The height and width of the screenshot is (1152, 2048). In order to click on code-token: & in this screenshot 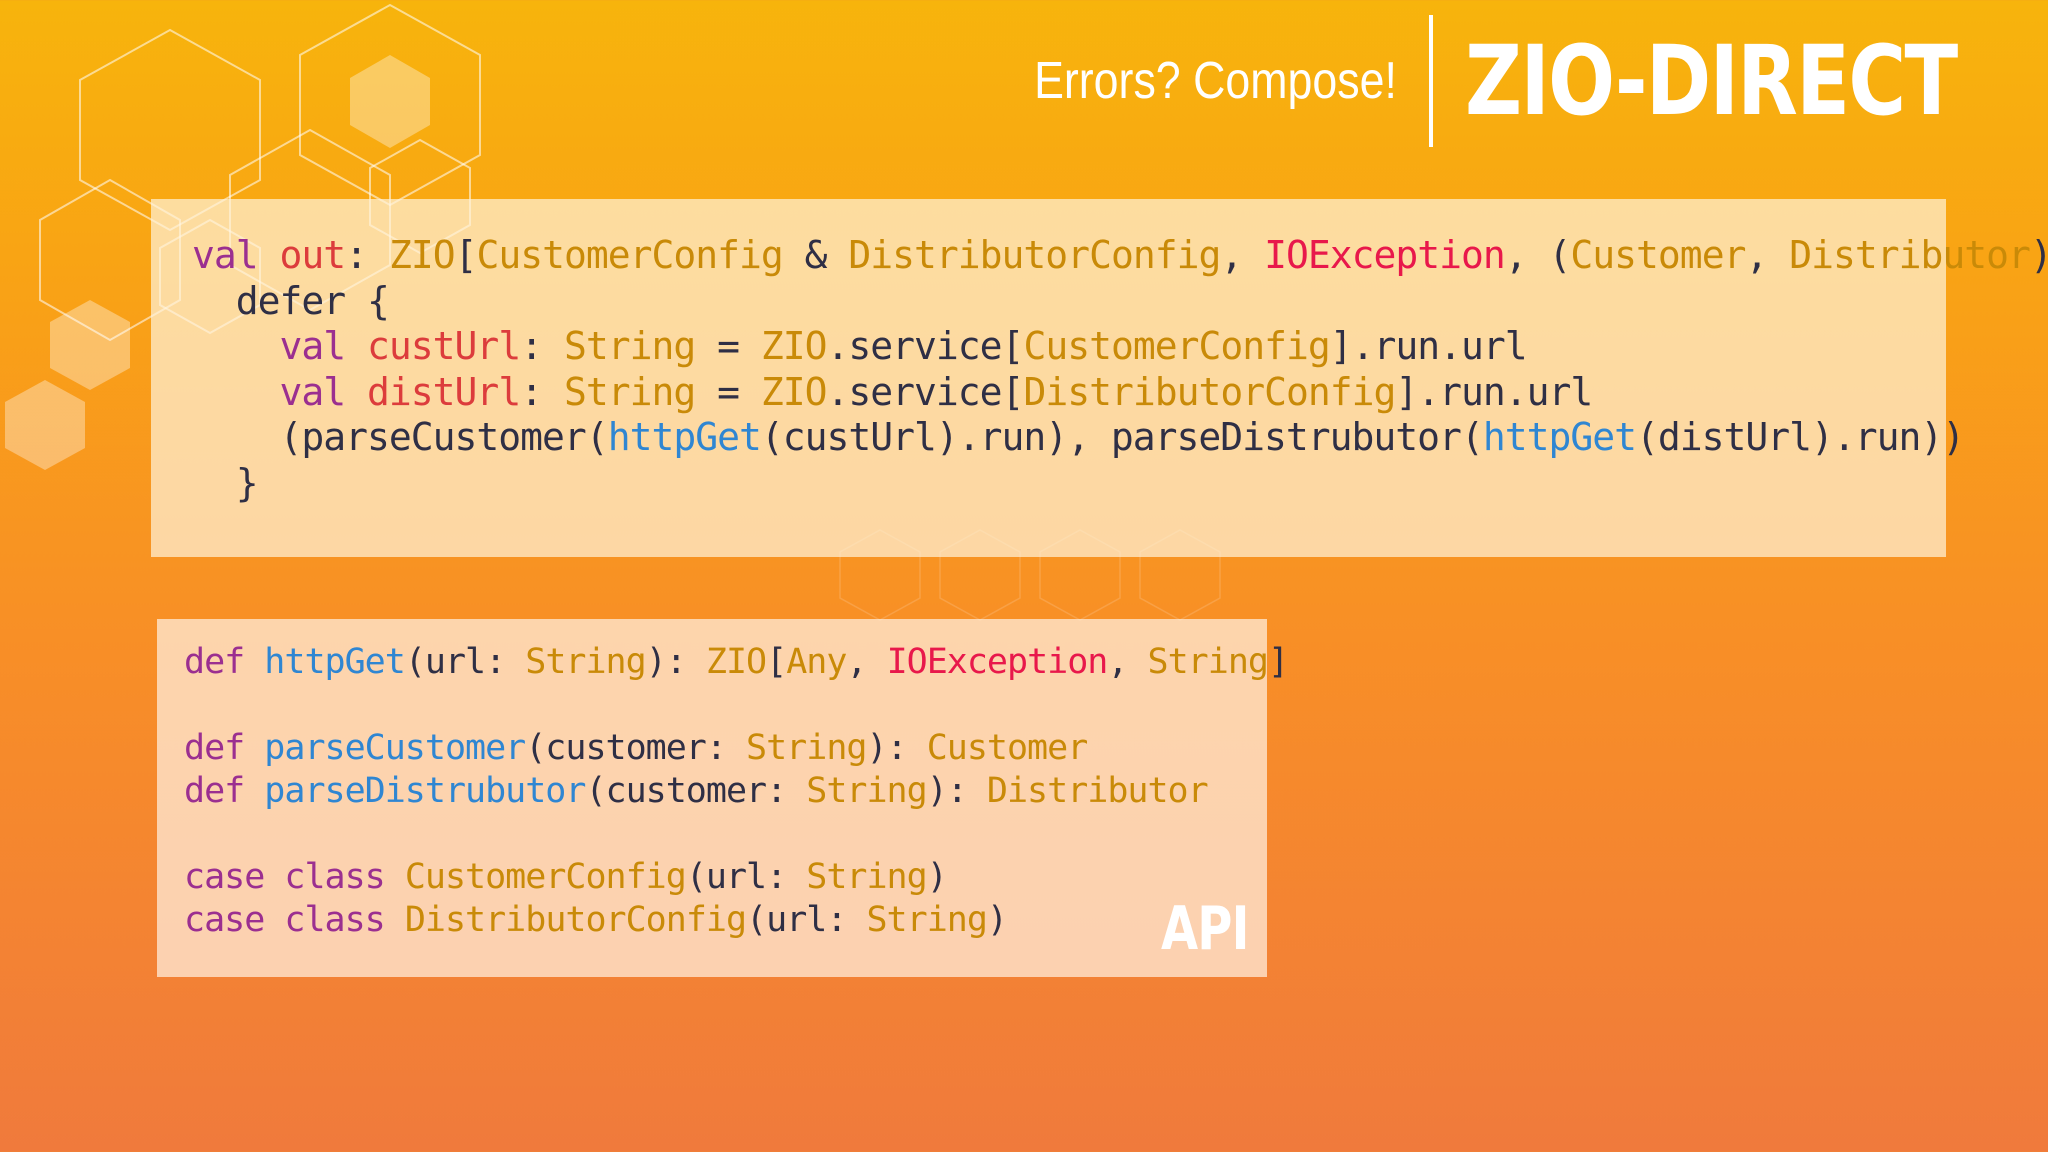, I will do `click(815, 255)`.